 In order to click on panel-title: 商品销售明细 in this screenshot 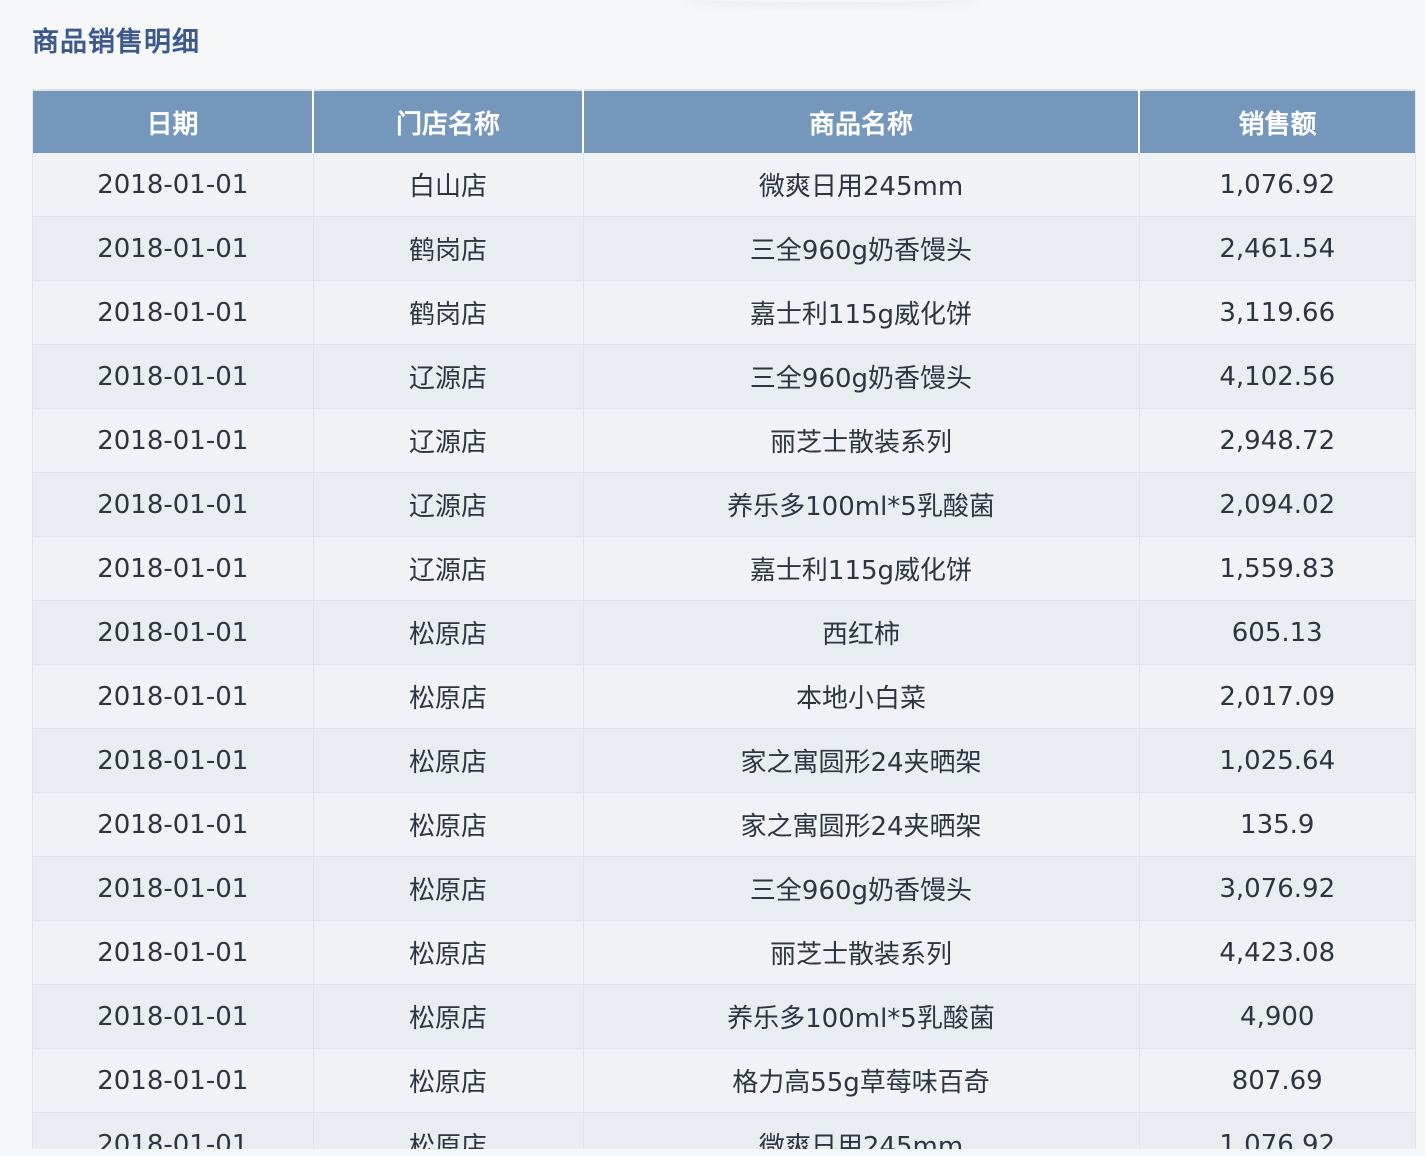, I will do `click(116, 42)`.